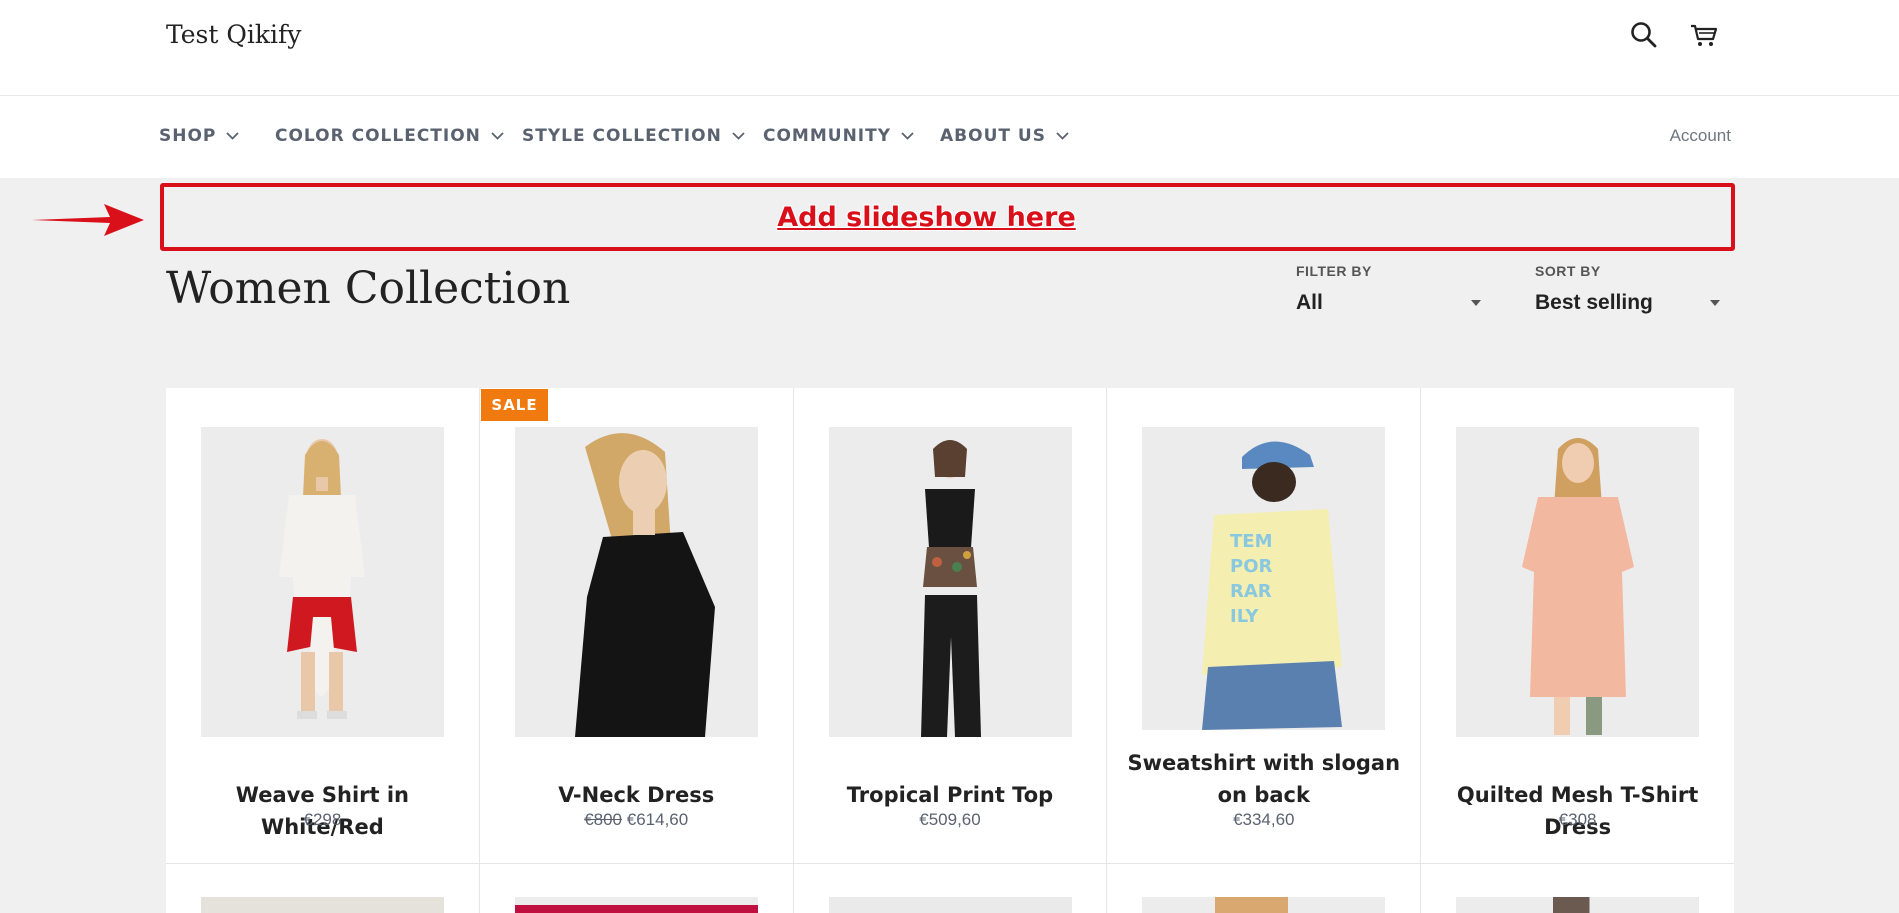 This screenshot has width=1899, height=913. I want to click on sort-by: SORT BY Best selling, so click(1627, 289).